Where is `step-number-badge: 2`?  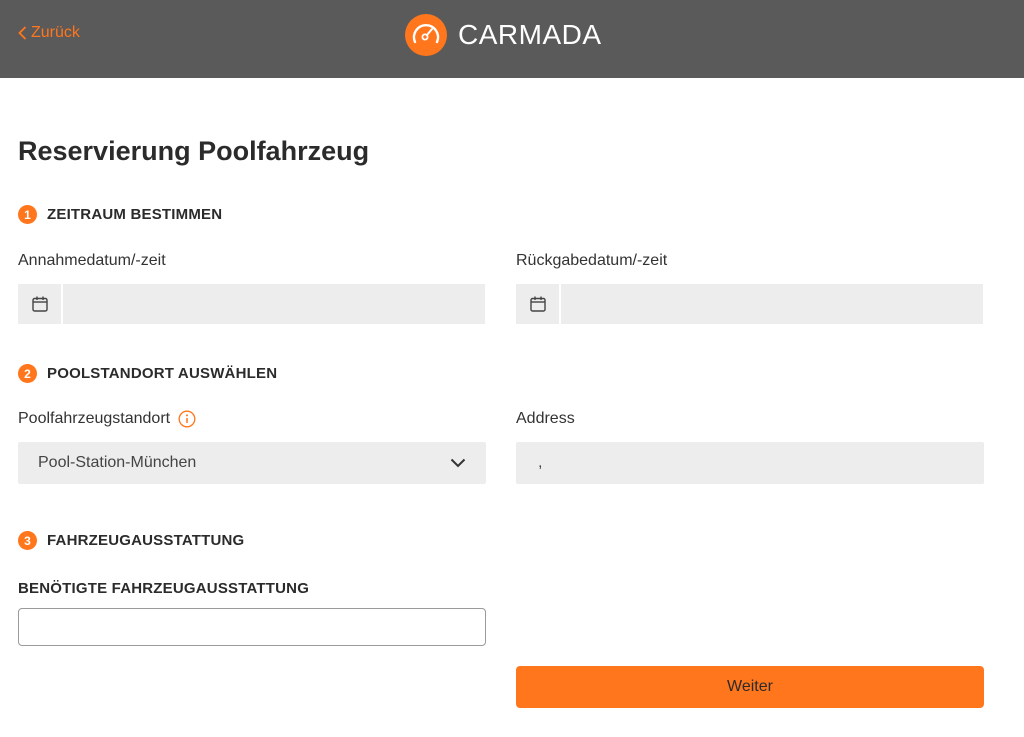
step-number-badge: 2 is located at coordinates (27, 373).